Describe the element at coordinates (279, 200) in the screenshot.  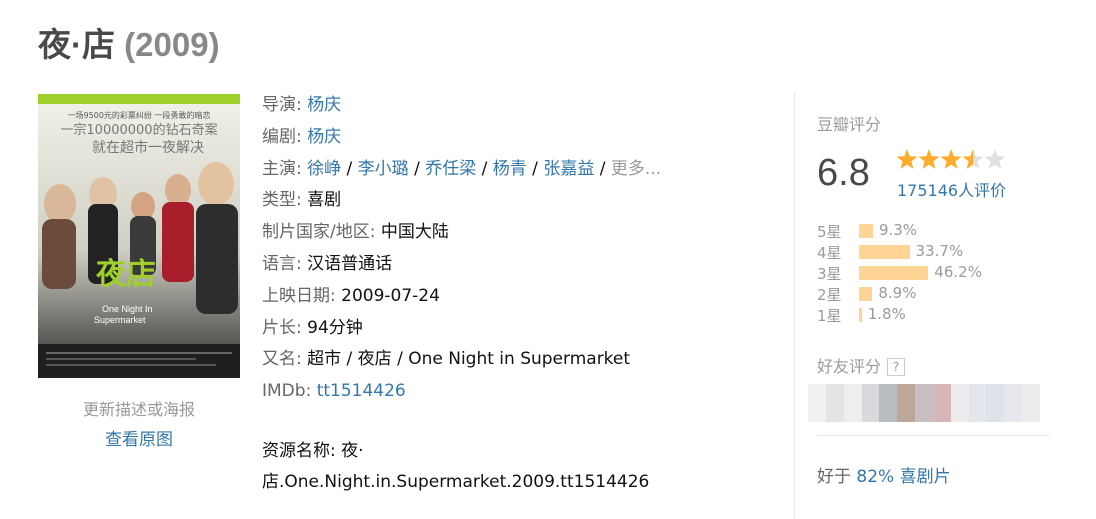
I see `genre-label: 类型` at that location.